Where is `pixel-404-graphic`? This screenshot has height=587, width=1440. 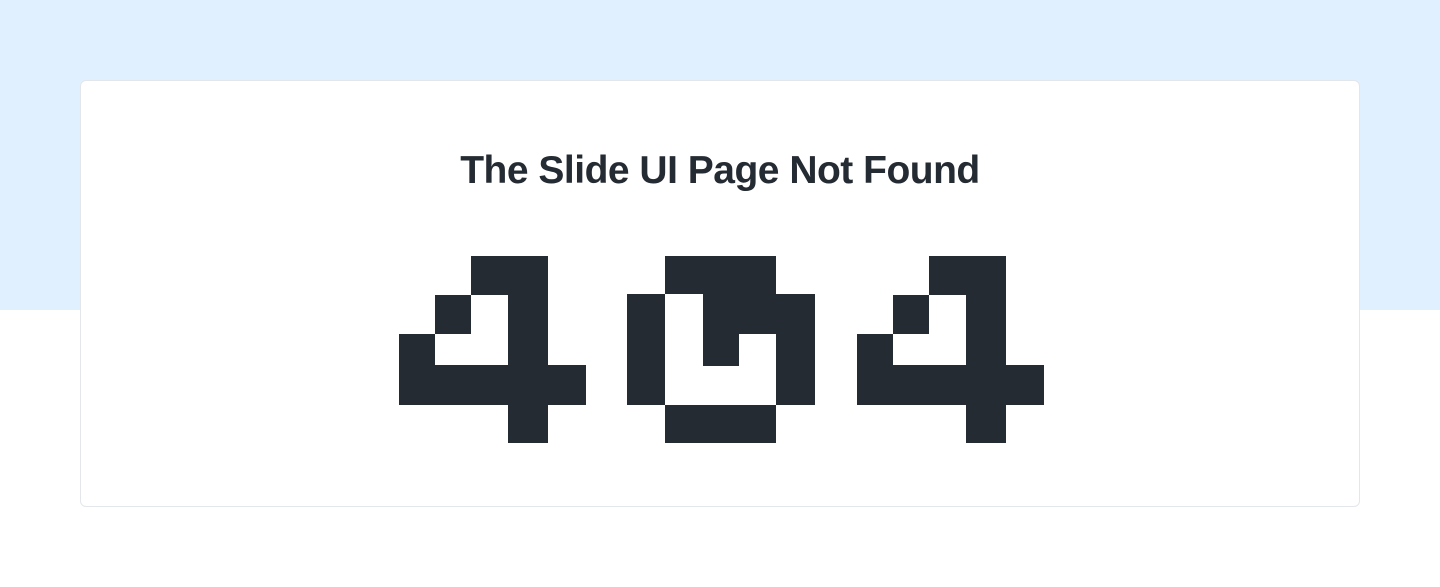
pixel-404-graphic is located at coordinates (721, 349).